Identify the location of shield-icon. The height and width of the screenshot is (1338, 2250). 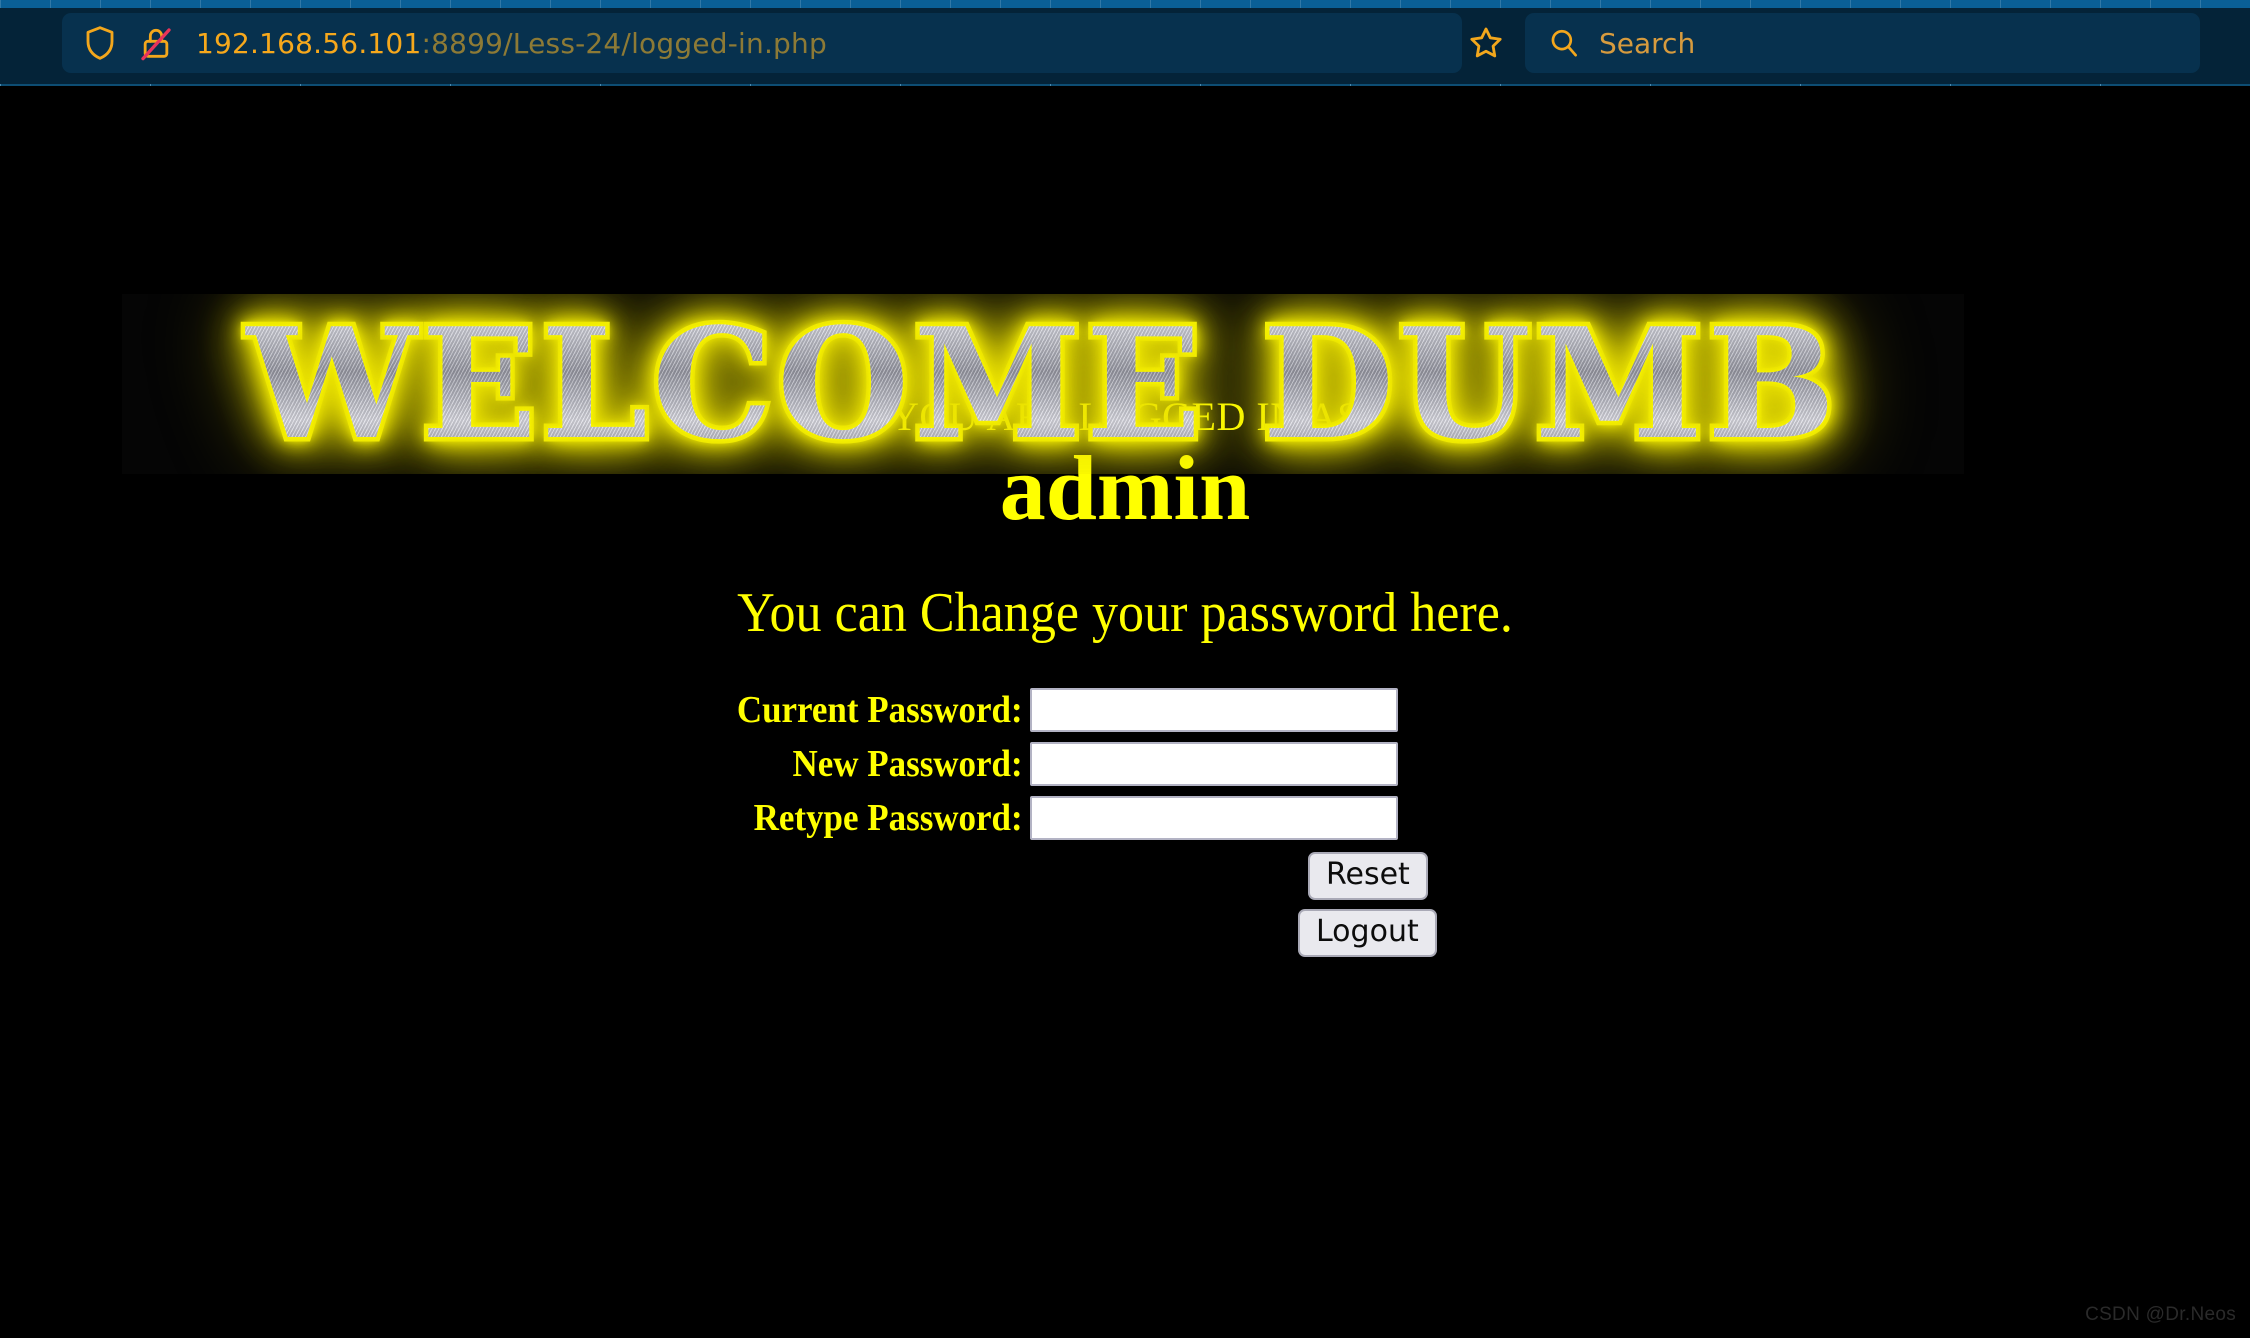
(108, 43).